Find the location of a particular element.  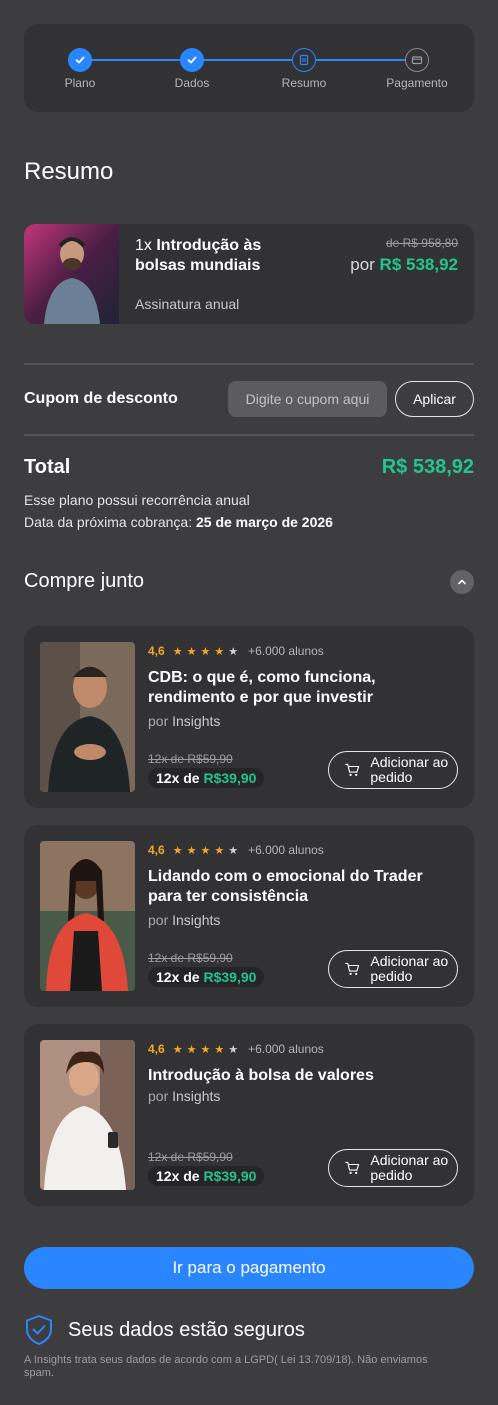

old-price: de R$ 958,80 is located at coordinates (421, 243).